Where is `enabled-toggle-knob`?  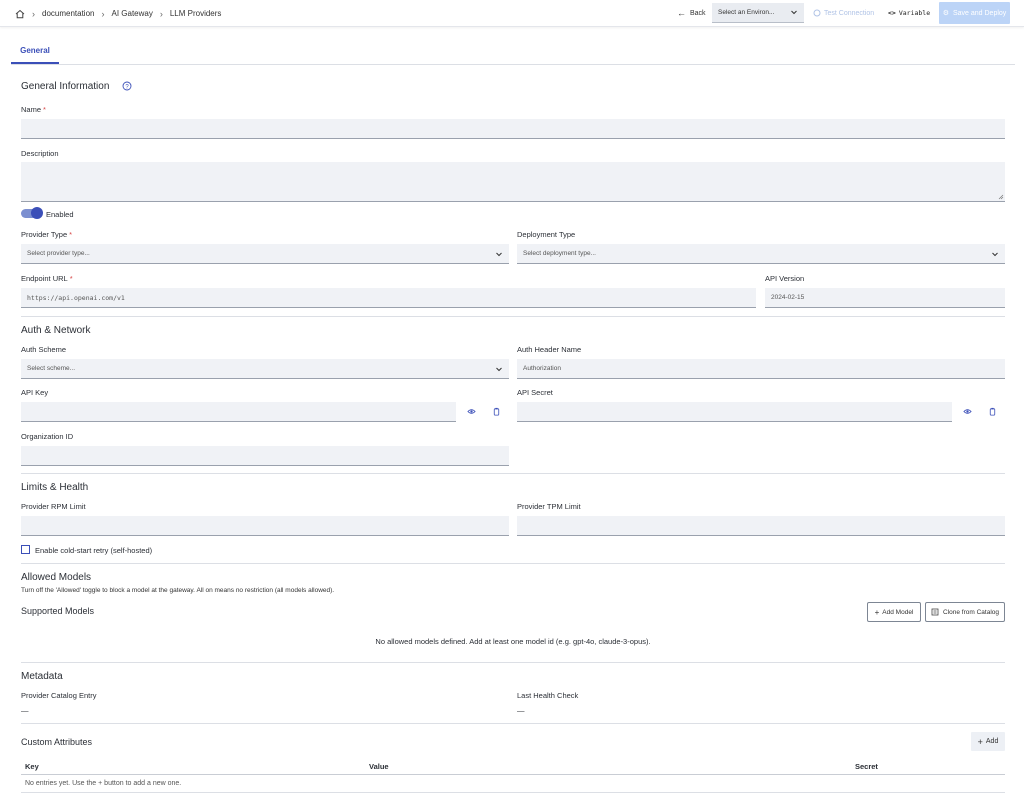
enabled-toggle-knob is located at coordinates (37, 213).